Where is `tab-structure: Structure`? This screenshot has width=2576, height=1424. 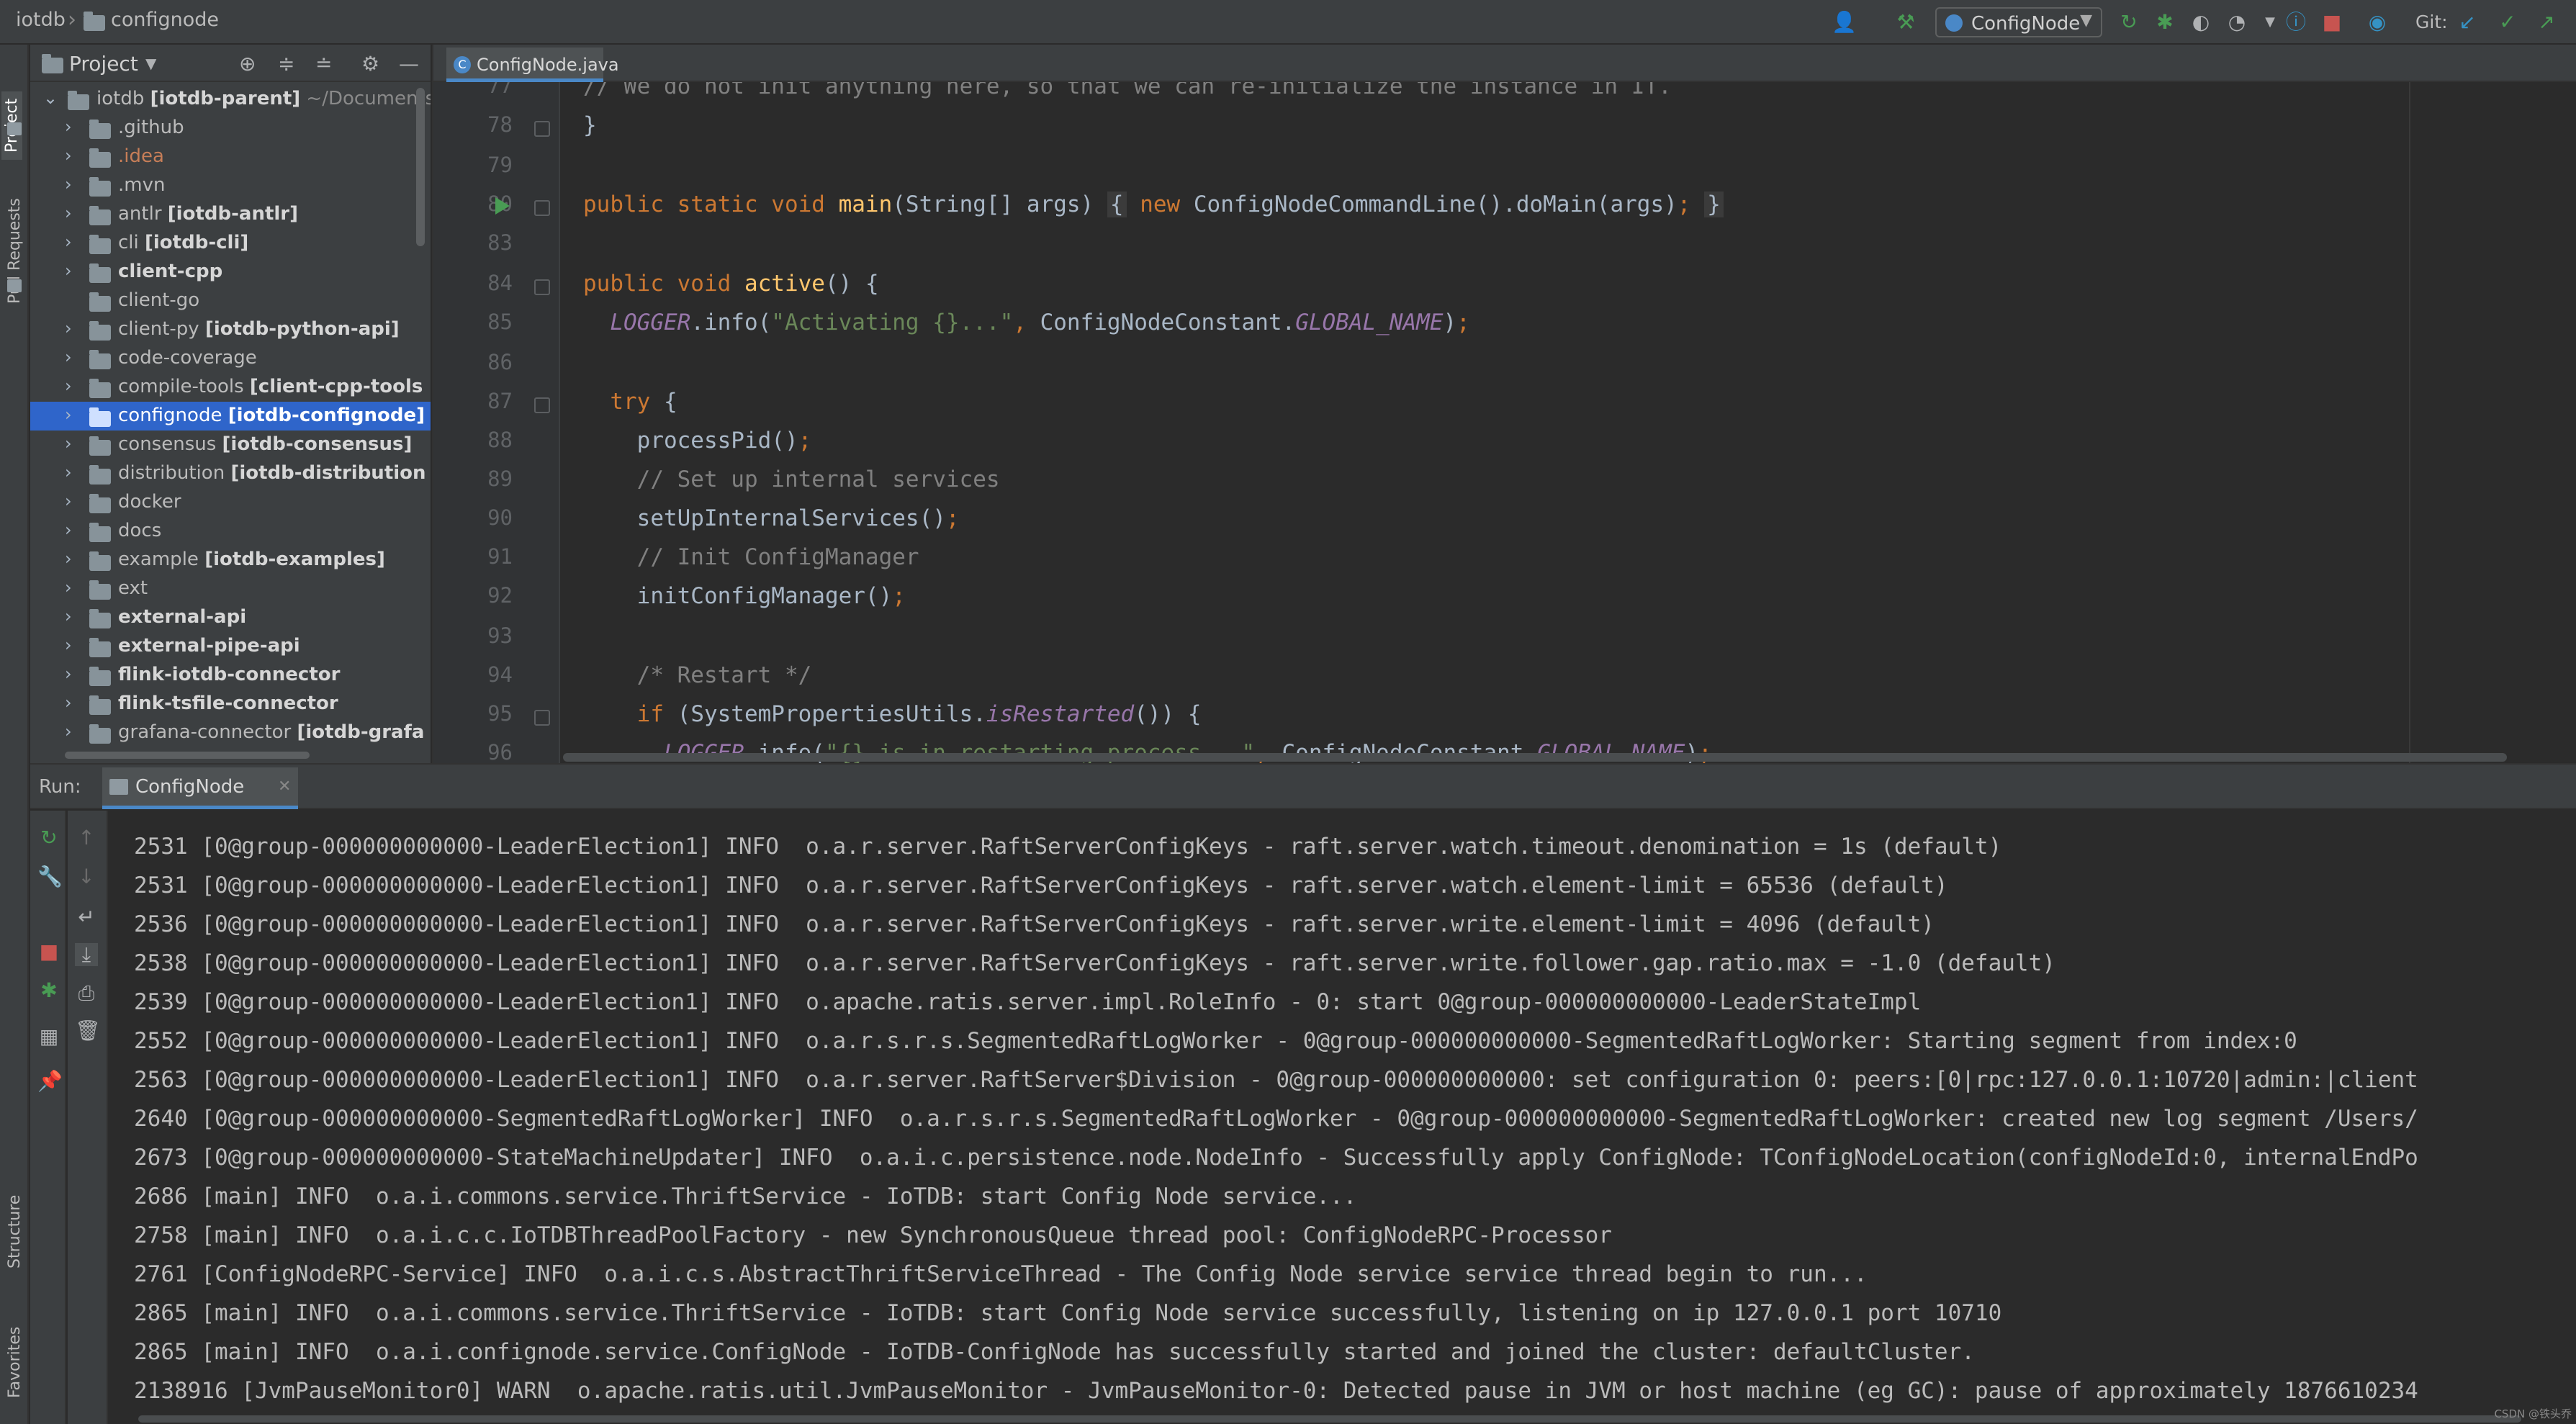 tab-structure: Structure is located at coordinates (15, 1231).